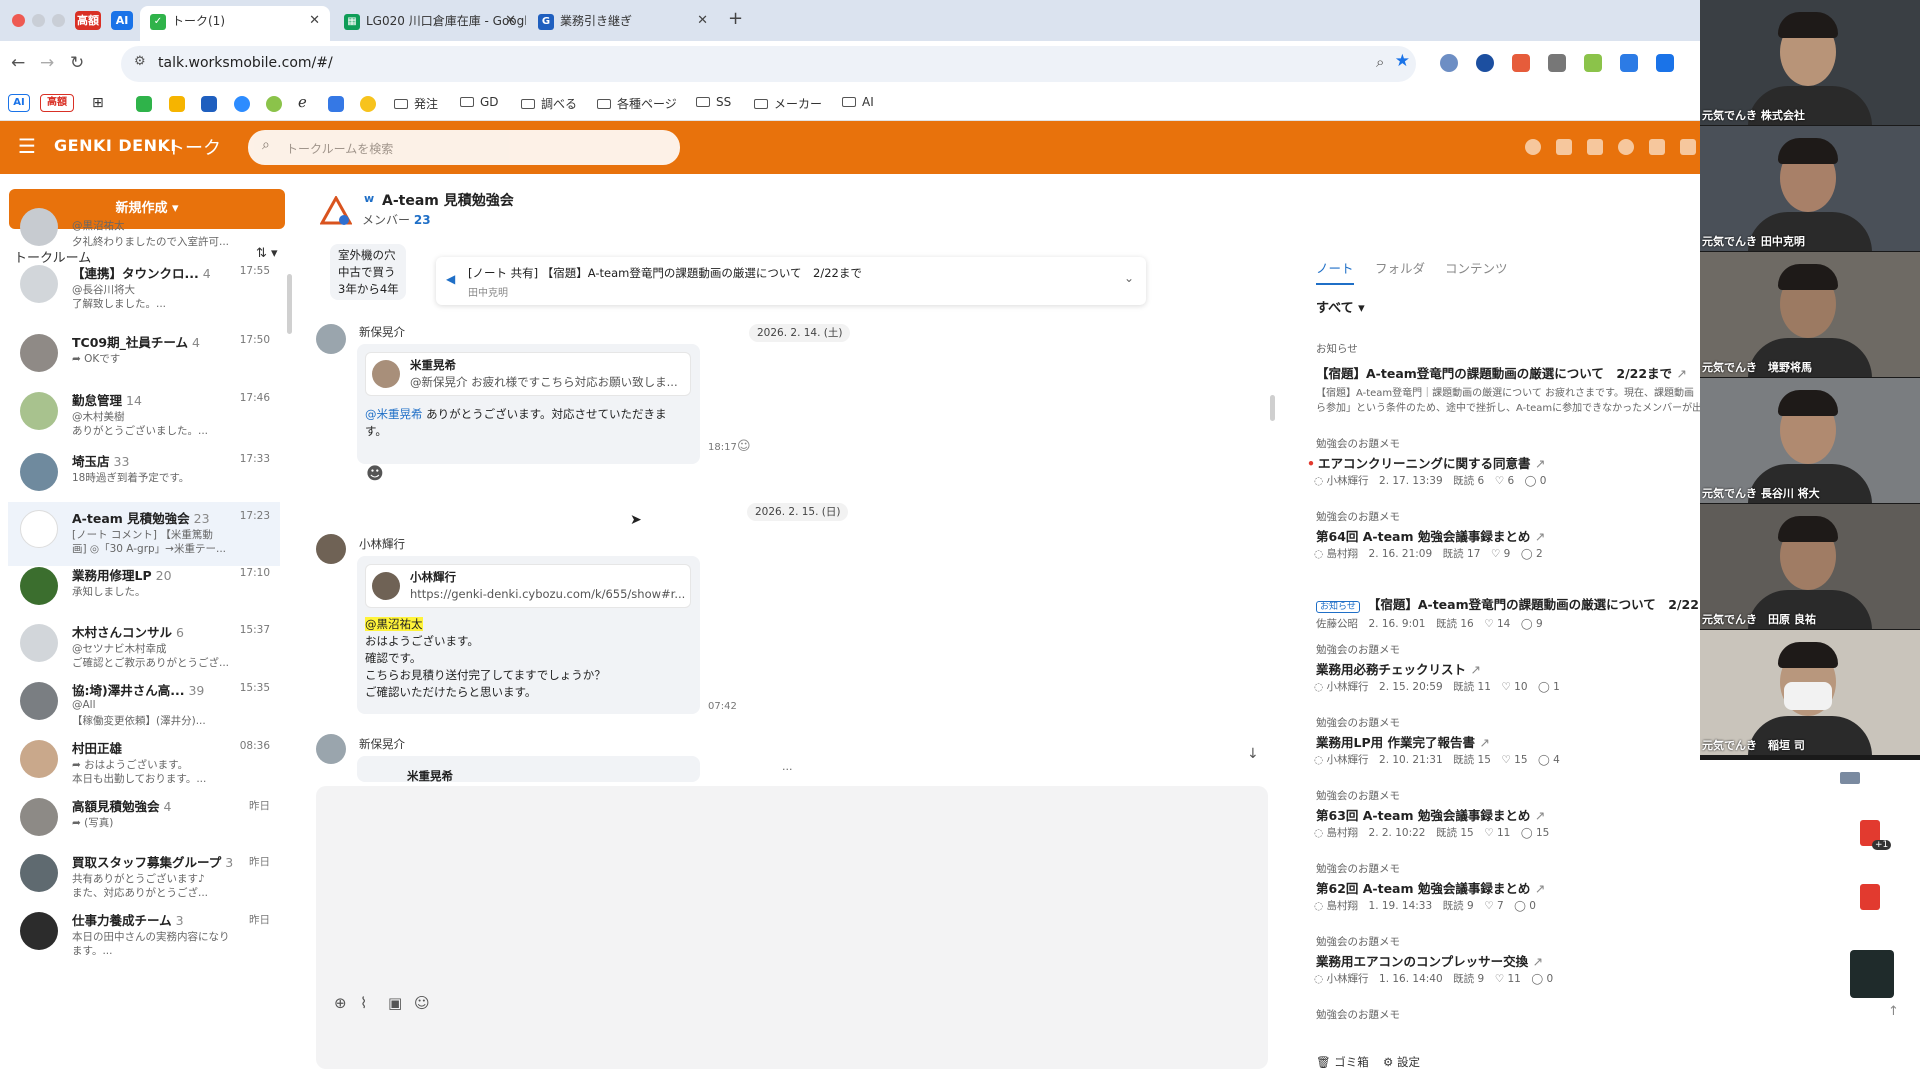  What do you see at coordinates (1501, 372) in the screenshot?
I see `note-title: 【宿題】A-team登竜門の課題動画の厳選について 2/22まで ↗` at bounding box center [1501, 372].